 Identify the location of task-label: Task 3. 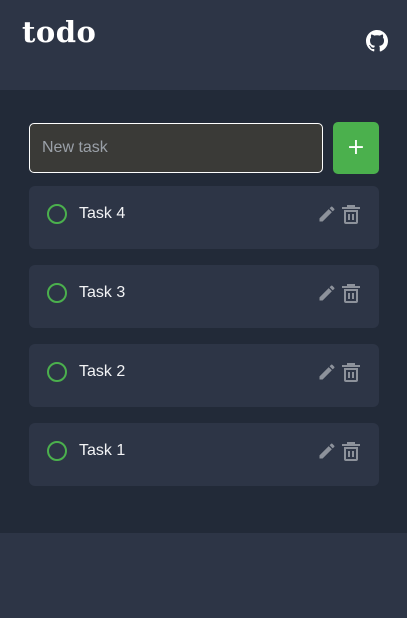
(102, 292).